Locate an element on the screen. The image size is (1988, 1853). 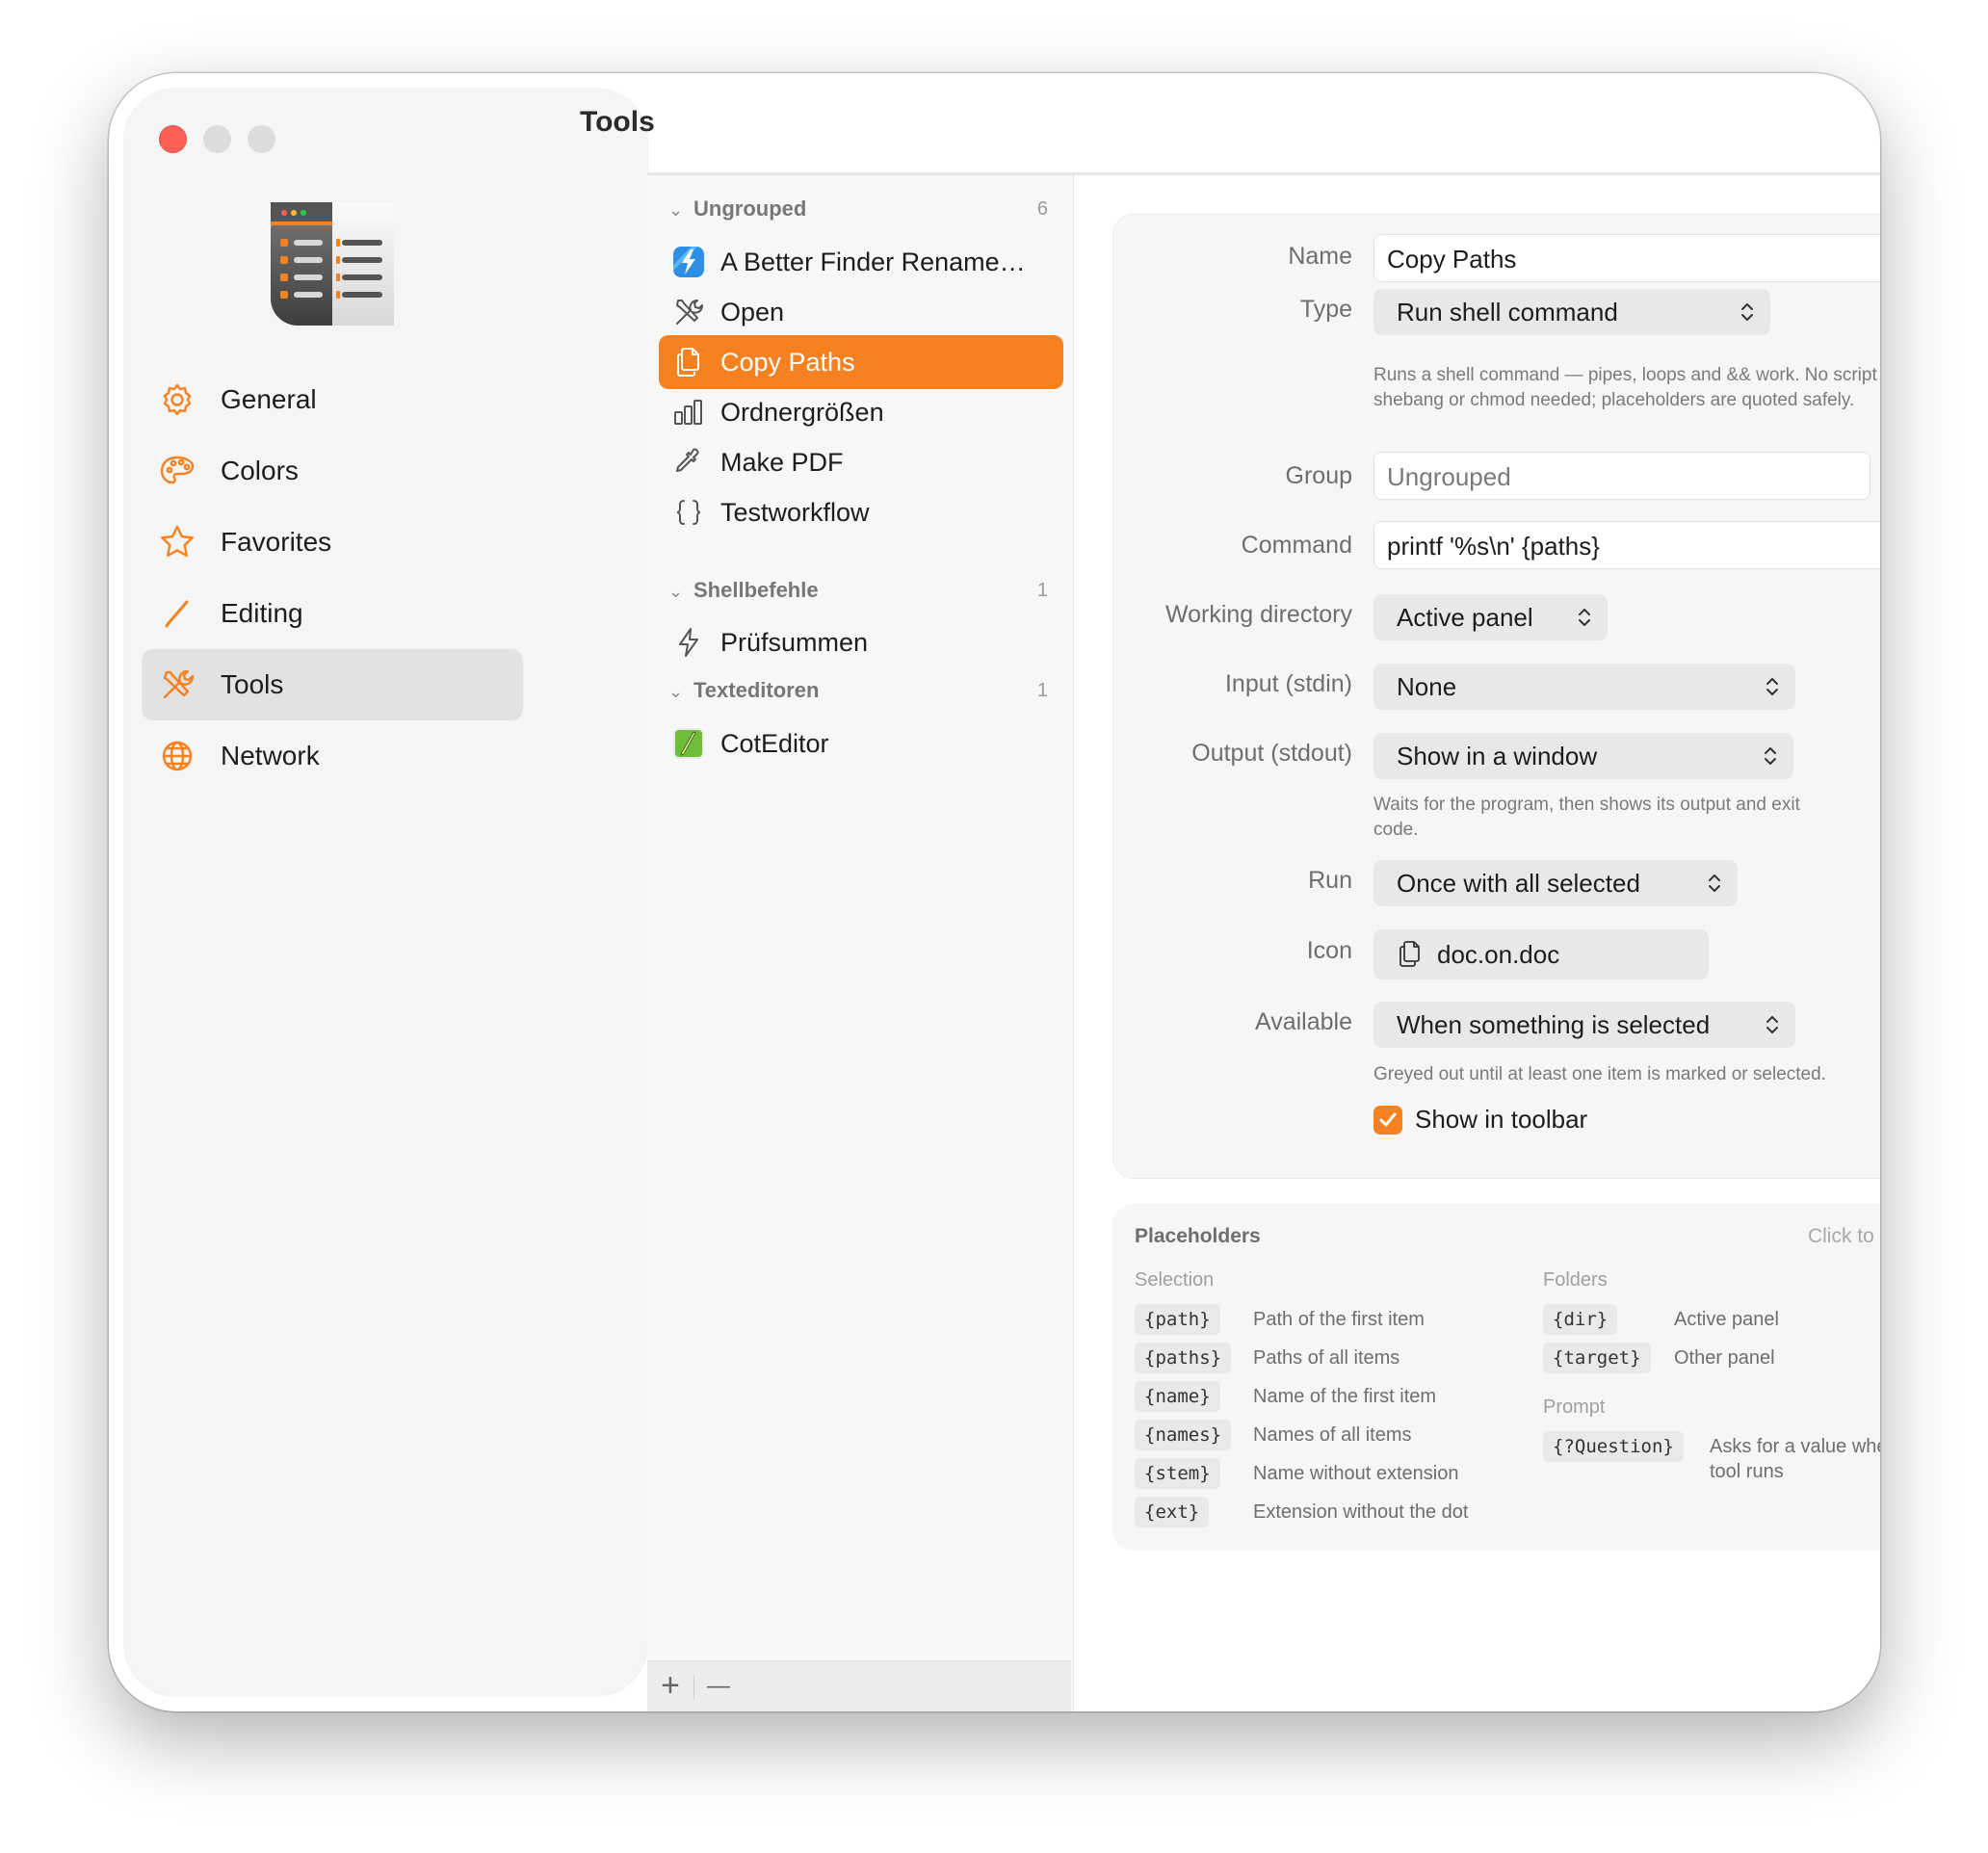
input-popup: None is located at coordinates (1584, 687).